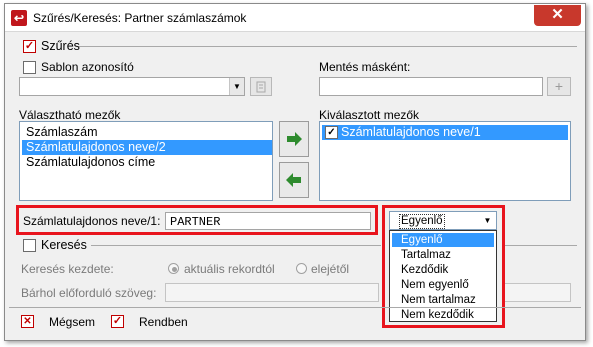  Describe the element at coordinates (147, 132) in the screenshot. I see `list-item: Számlaszám` at that location.